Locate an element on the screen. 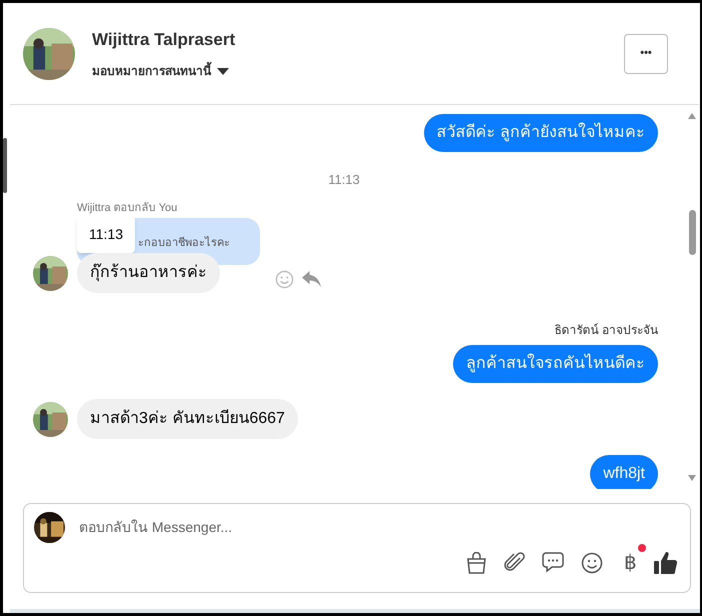 The height and width of the screenshot is (616, 702). message-time: 11:13 is located at coordinates (344, 180).